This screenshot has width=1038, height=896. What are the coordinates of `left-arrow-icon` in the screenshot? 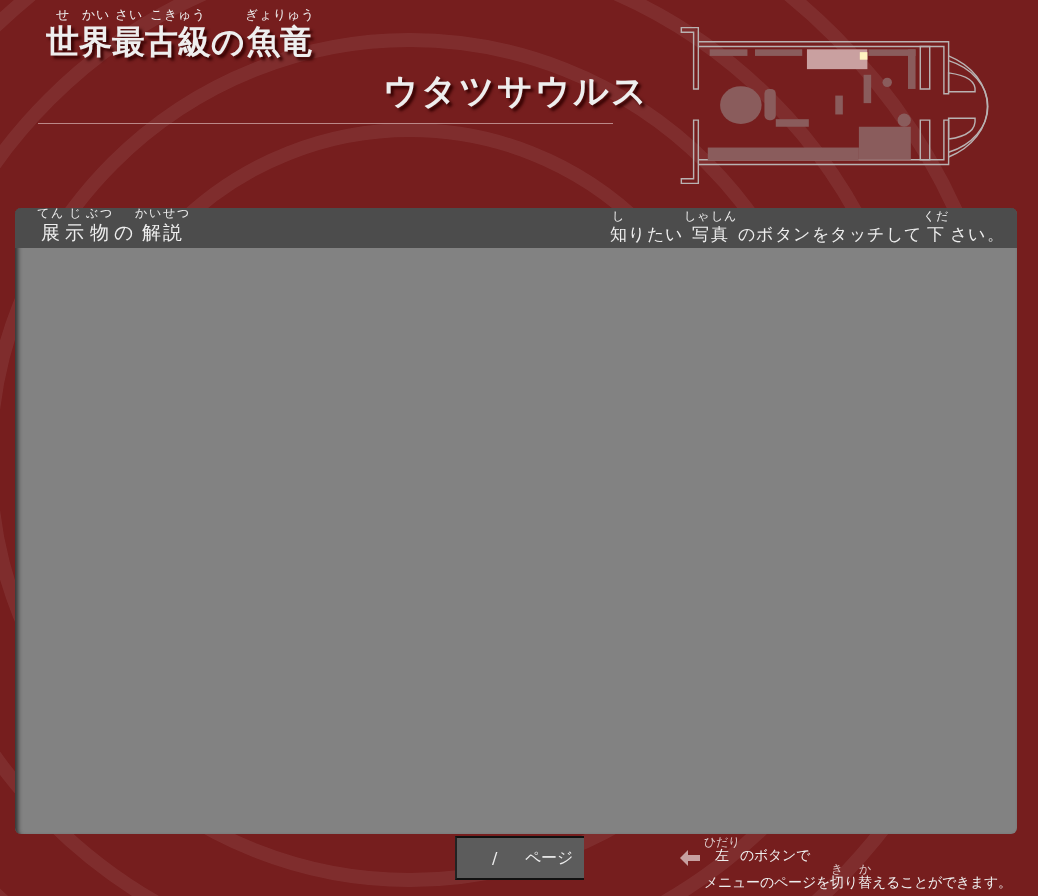 It's located at (690, 858).